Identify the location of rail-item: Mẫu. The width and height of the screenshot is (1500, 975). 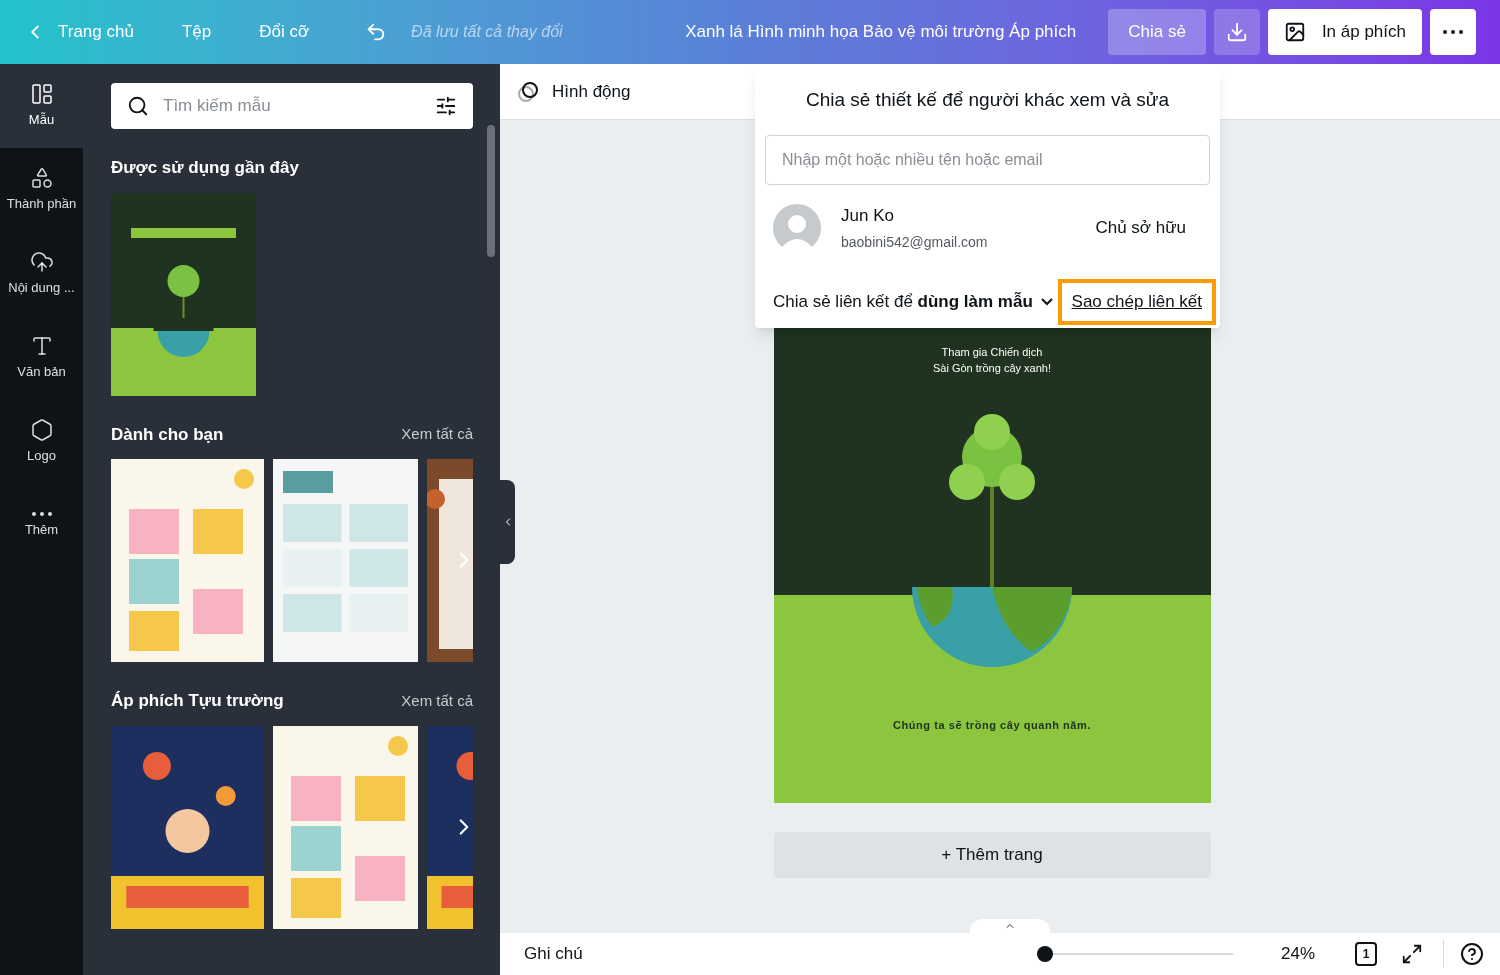
(41, 106).